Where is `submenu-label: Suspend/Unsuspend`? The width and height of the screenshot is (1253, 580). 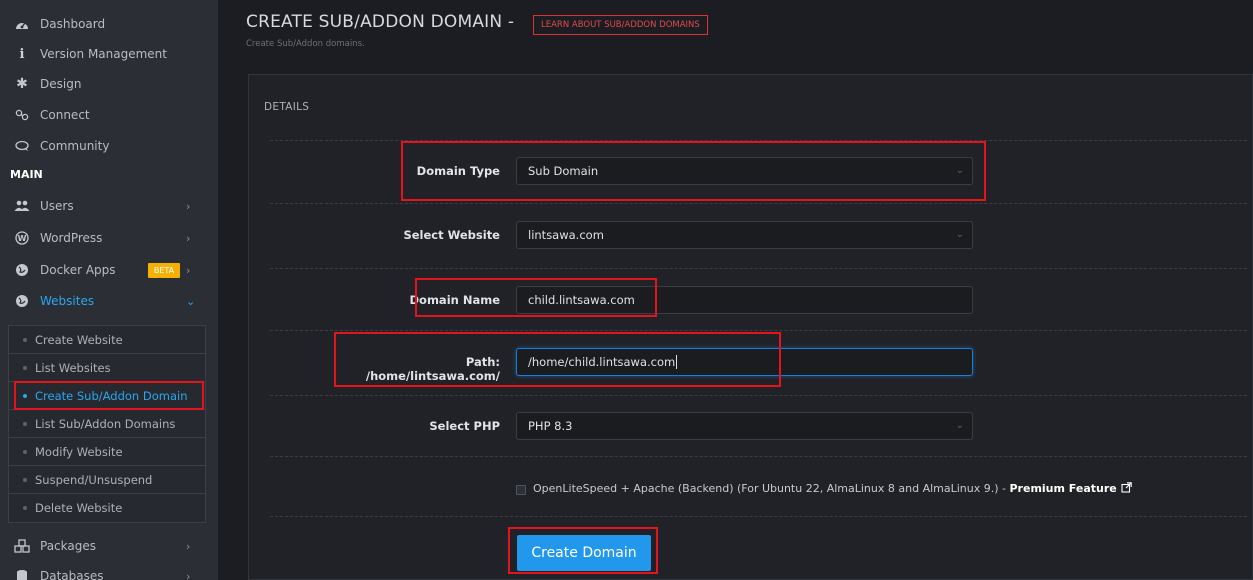 submenu-label: Suspend/Unsuspend is located at coordinates (94, 479).